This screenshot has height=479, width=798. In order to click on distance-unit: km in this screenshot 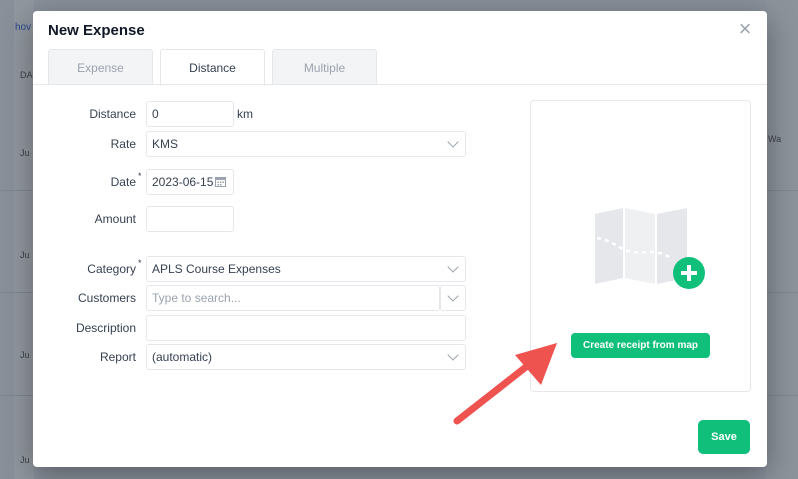, I will do `click(245, 114)`.